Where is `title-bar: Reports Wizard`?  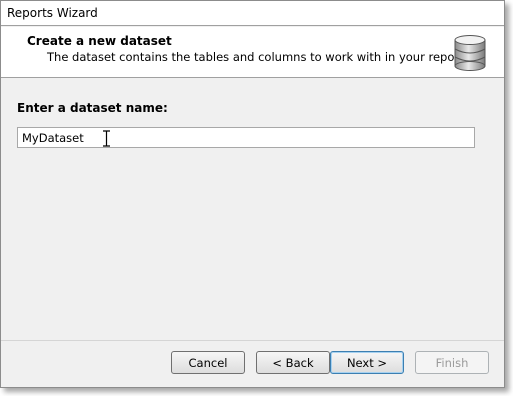 title-bar: Reports Wizard is located at coordinates (252, 13).